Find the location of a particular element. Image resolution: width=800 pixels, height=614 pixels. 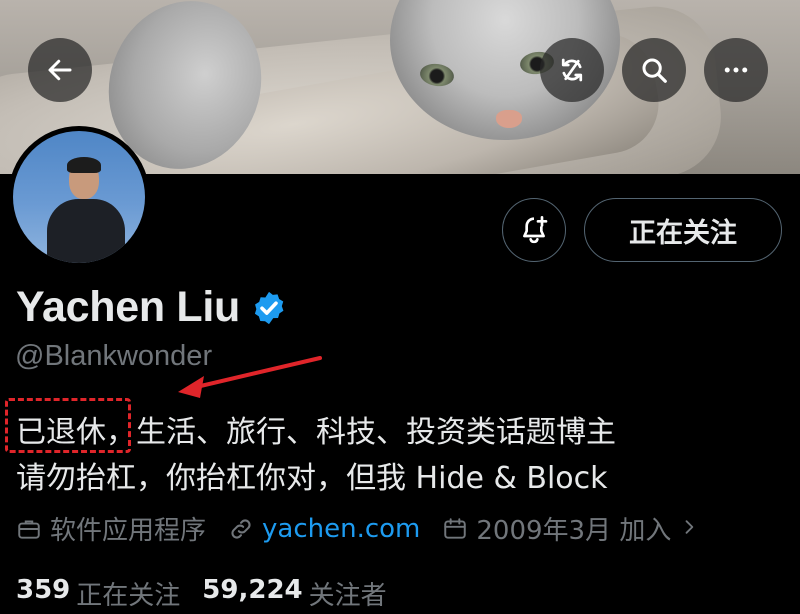

search-button is located at coordinates (654, 70).